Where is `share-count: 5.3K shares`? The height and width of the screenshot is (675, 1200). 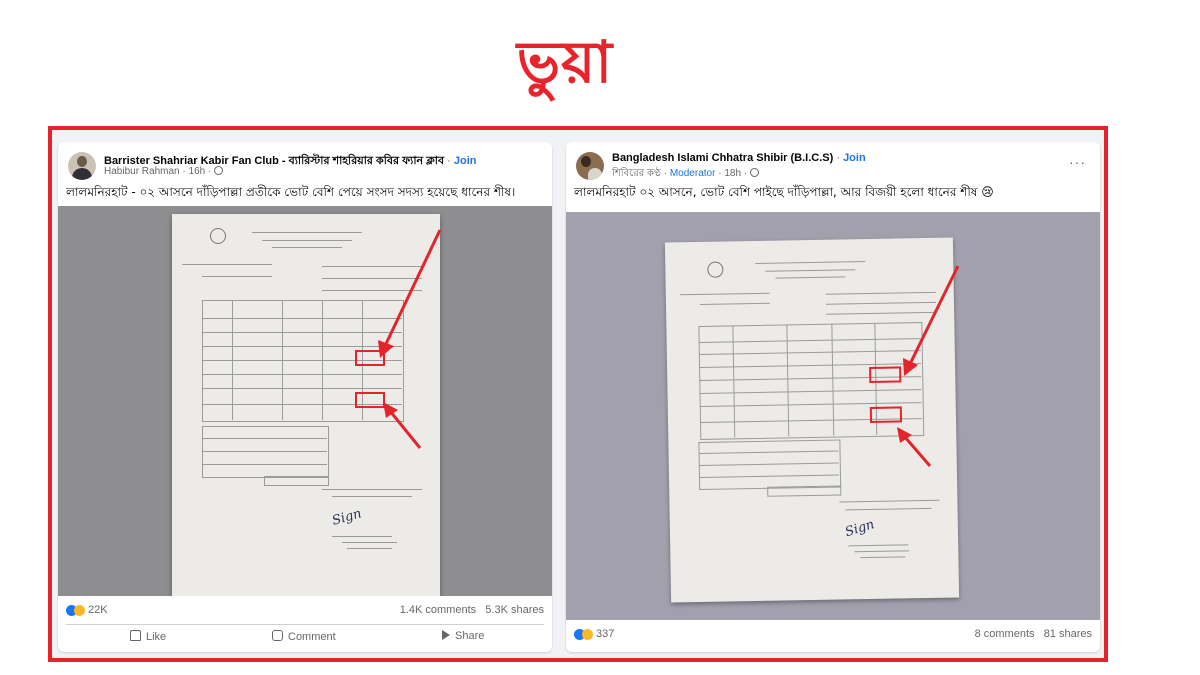
share-count: 5.3K shares is located at coordinates (514, 610).